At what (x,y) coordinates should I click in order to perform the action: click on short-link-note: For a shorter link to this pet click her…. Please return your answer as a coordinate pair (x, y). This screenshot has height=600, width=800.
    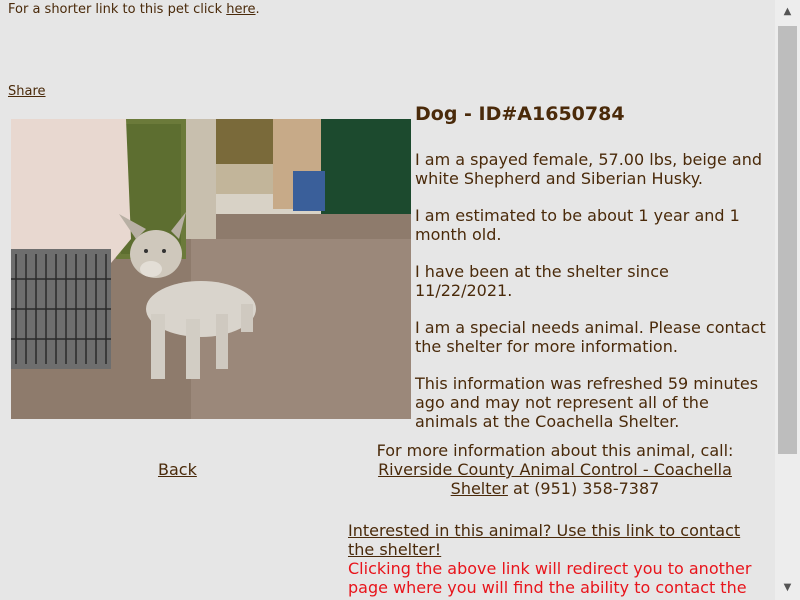
    Looking at the image, I should click on (134, 9).